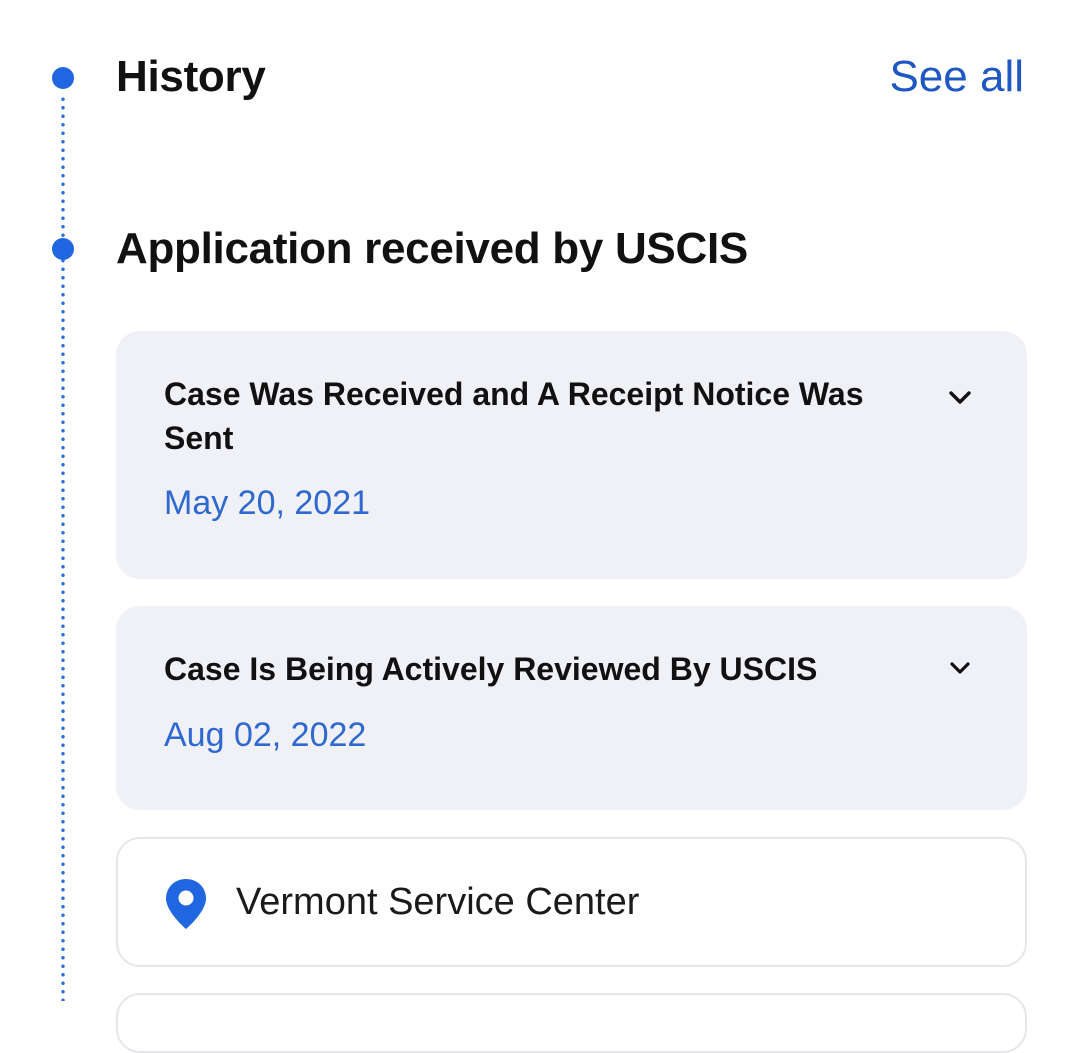  What do you see at coordinates (956, 77) in the screenshot?
I see `see-all-link: See all` at bounding box center [956, 77].